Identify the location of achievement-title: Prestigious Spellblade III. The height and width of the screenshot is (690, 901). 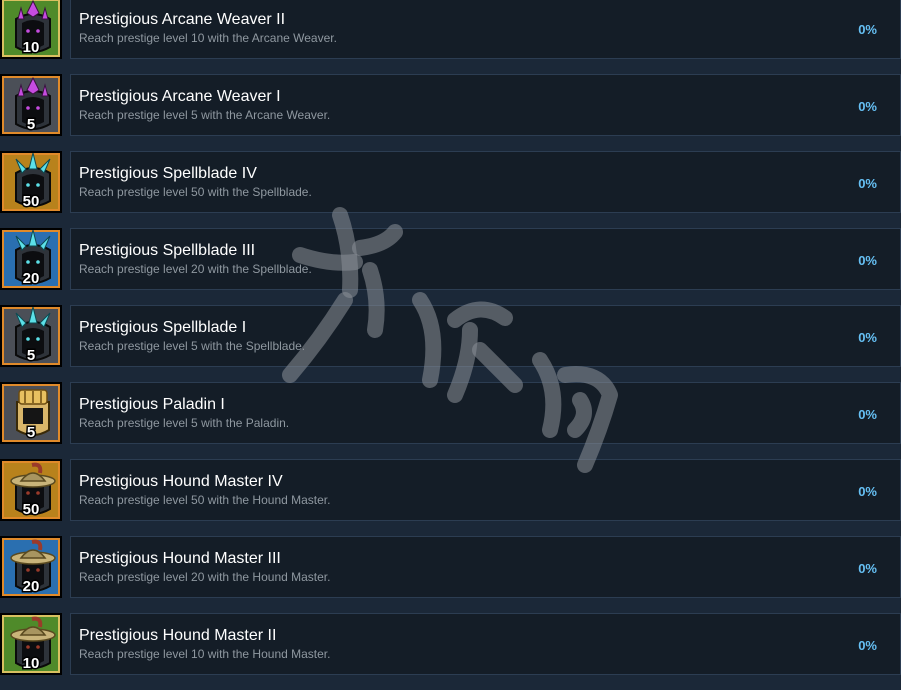
(167, 250).